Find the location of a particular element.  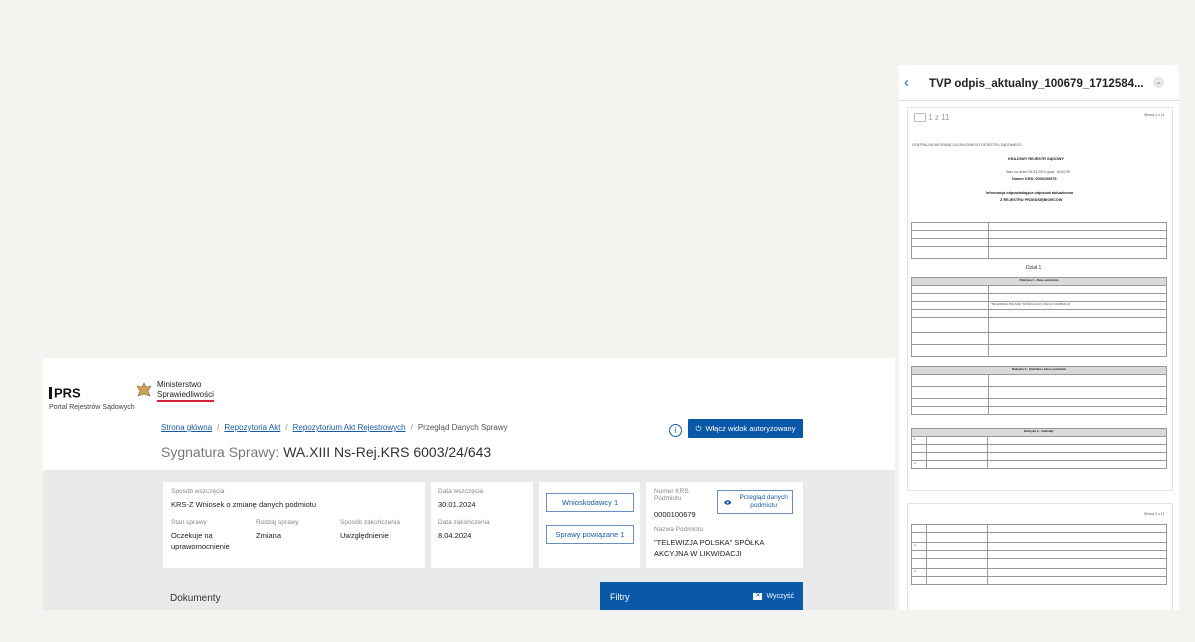

viewer-header: ‹ TVP odpis_aktualny_100679_1712584... ⌄ is located at coordinates (1039, 83).